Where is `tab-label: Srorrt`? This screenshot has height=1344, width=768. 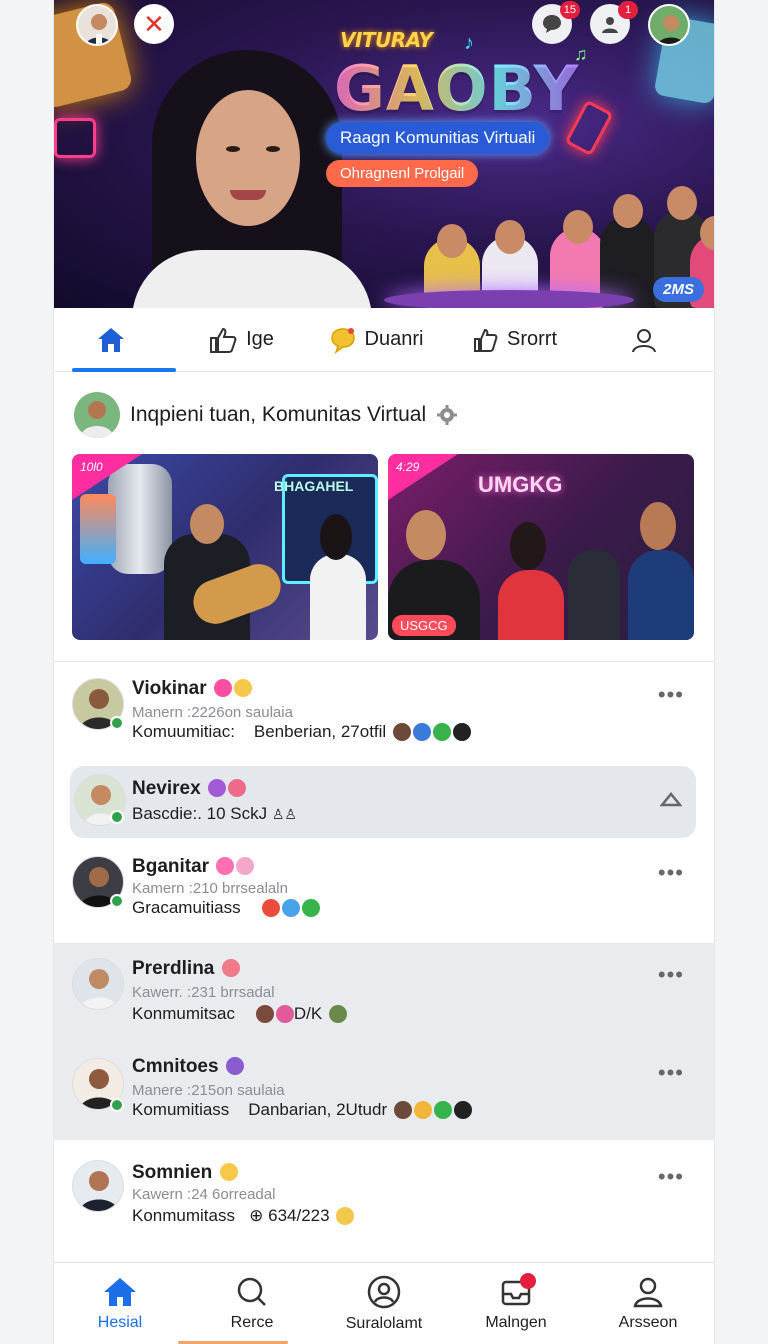 tab-label: Srorrt is located at coordinates (532, 339).